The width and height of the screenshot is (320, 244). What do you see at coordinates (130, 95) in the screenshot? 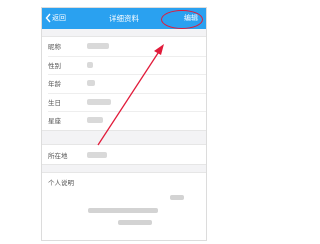
I see `annotation-arrow` at bounding box center [130, 95].